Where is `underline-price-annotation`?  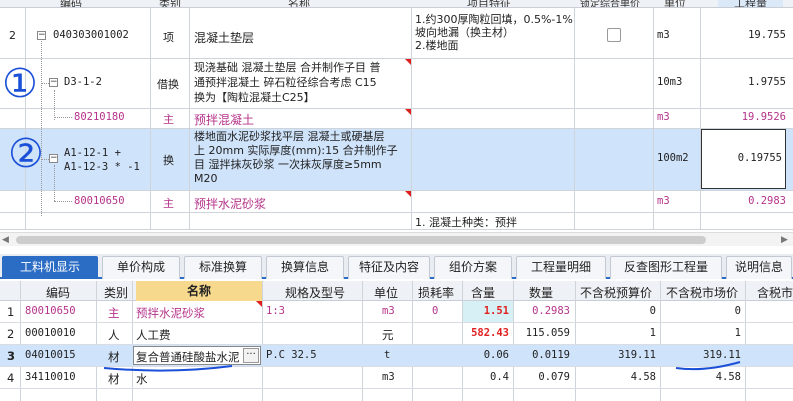
underline-price-annotation is located at coordinates (708, 366).